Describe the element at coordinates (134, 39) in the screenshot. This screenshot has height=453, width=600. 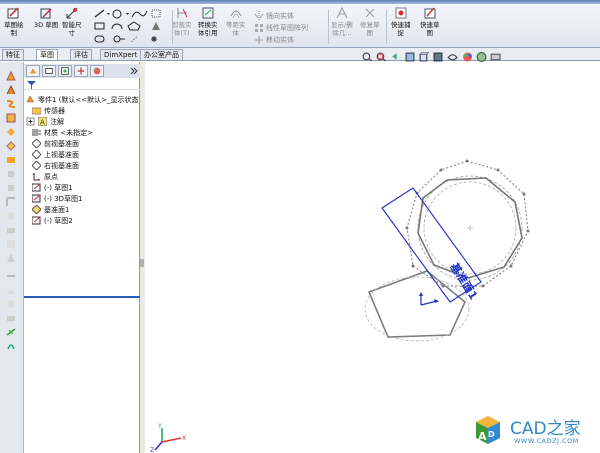
I see `centerline-icon` at that location.